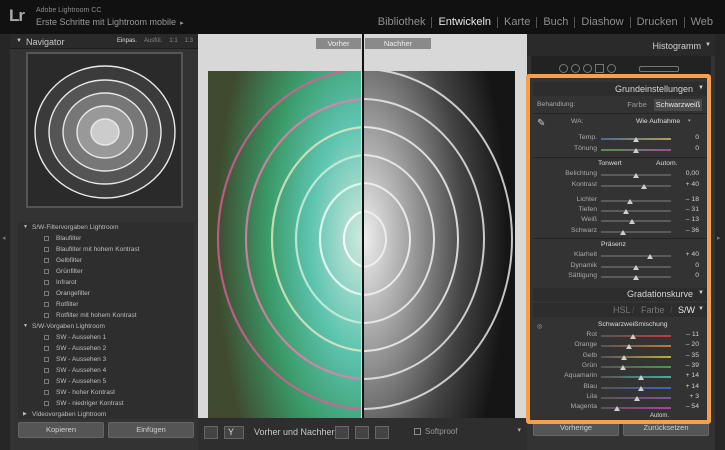  What do you see at coordinates (667, 163) in the screenshot?
I see `tone-auto-button: Autom.` at bounding box center [667, 163].